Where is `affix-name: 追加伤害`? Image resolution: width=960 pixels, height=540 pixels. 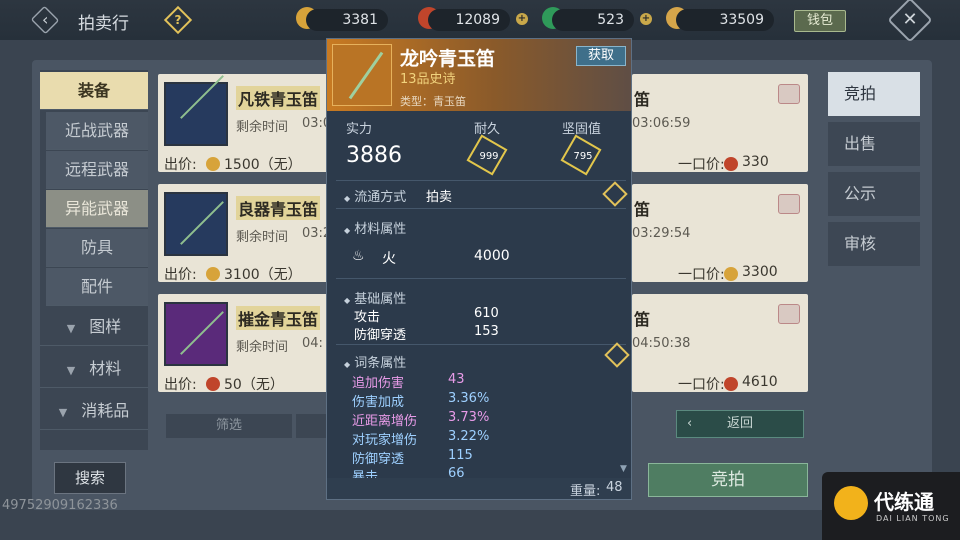
affix-name: 追加伤害 is located at coordinates (378, 383).